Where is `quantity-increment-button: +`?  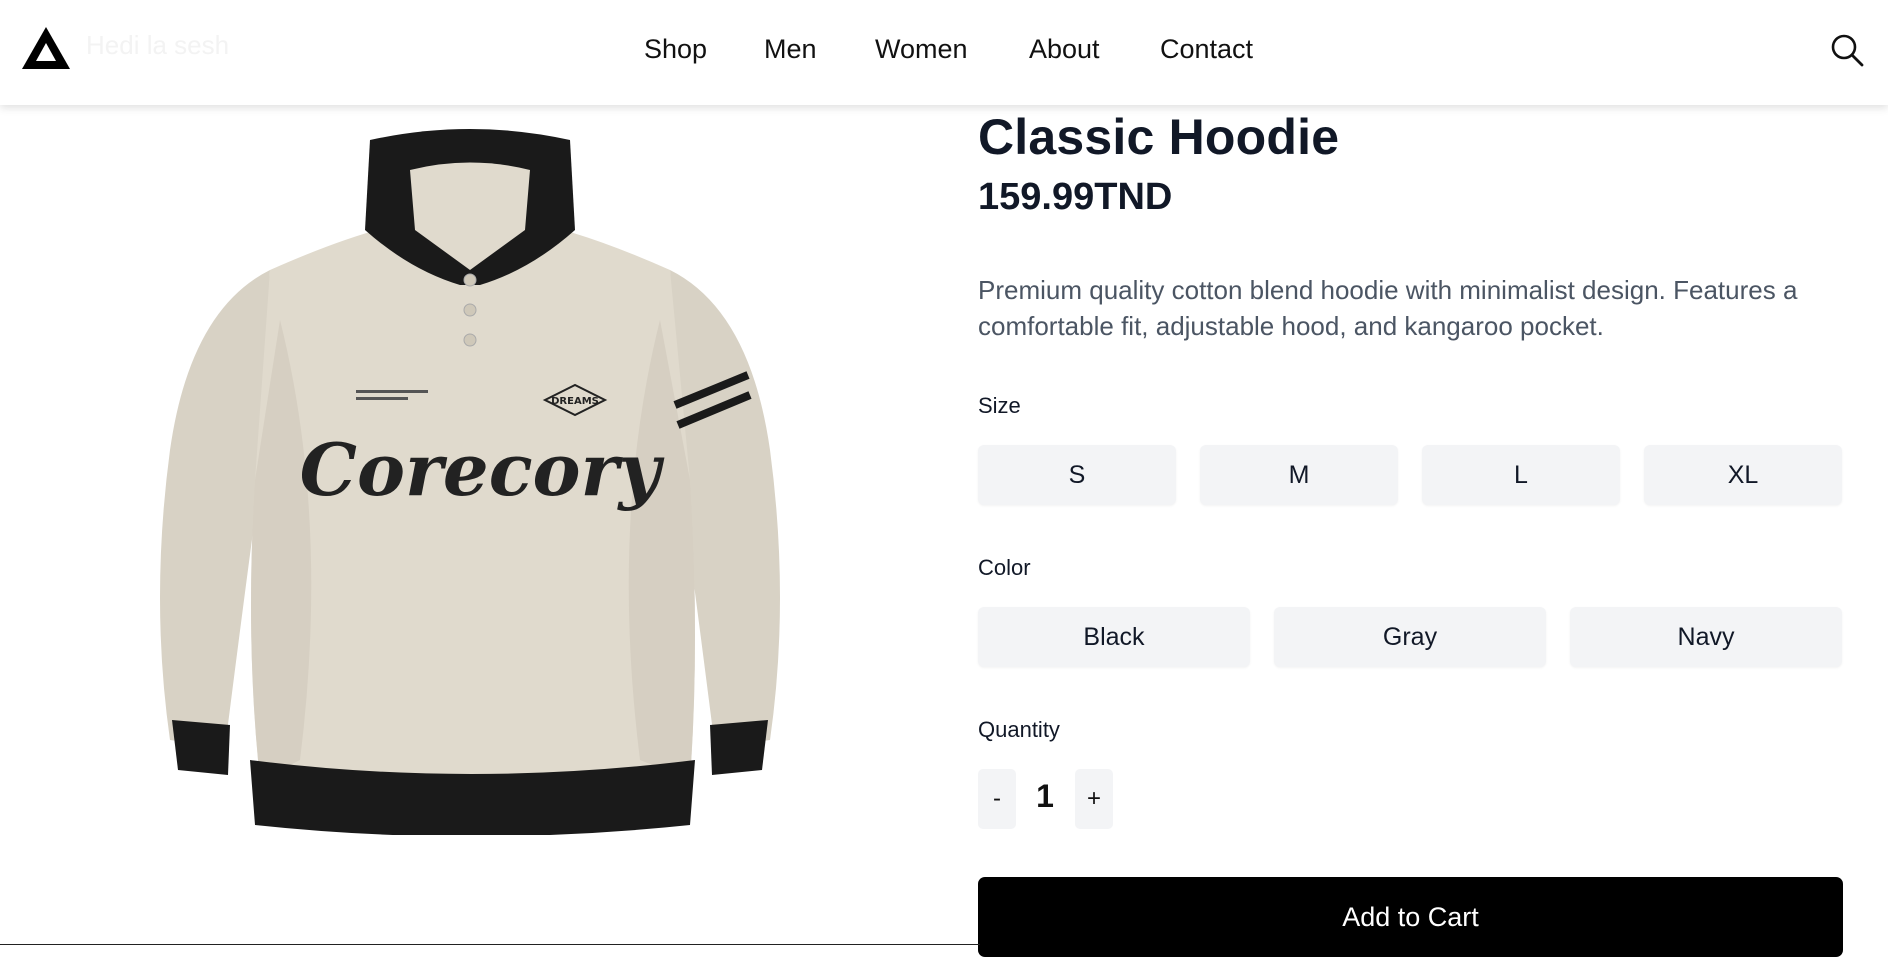 quantity-increment-button: + is located at coordinates (1094, 799).